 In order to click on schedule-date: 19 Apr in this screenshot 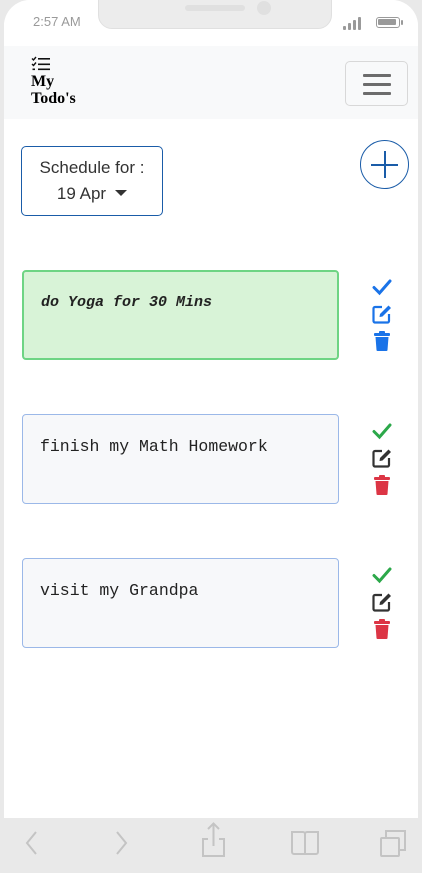, I will do `click(81, 193)`.